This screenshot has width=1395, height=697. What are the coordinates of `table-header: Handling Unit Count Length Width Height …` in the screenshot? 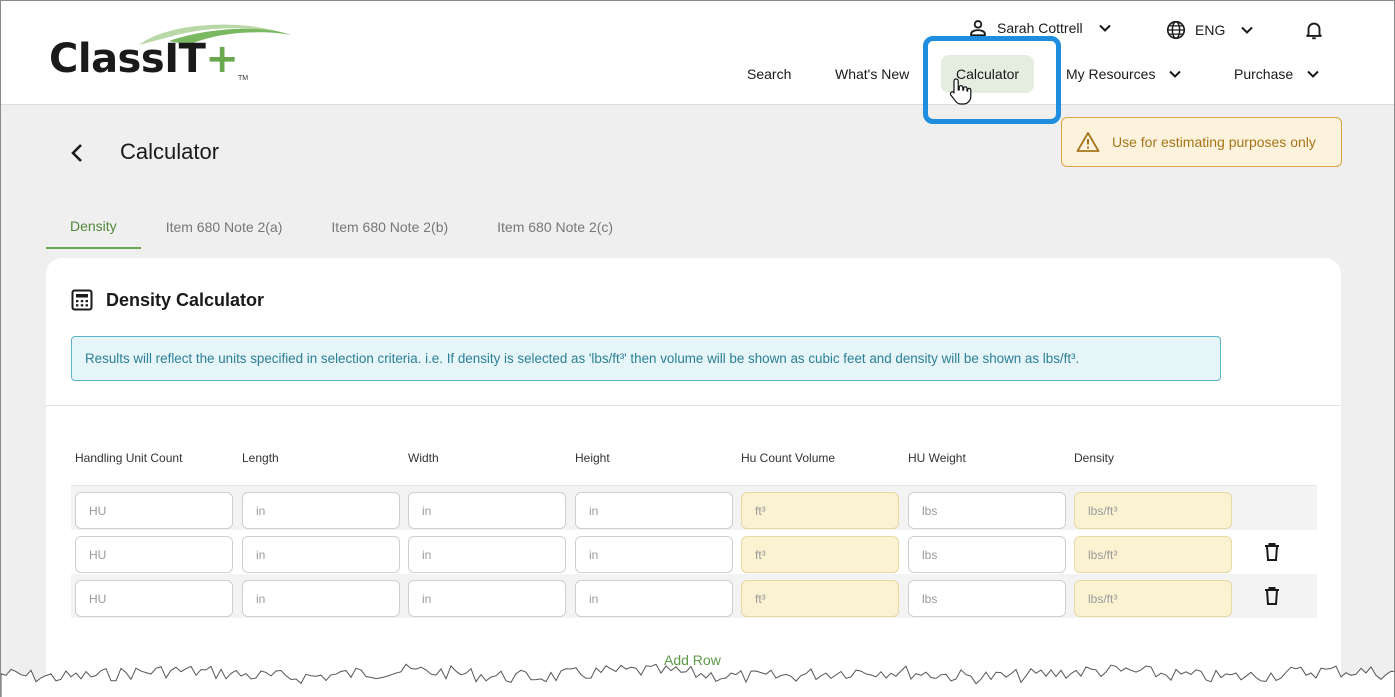 It's located at (675, 459).